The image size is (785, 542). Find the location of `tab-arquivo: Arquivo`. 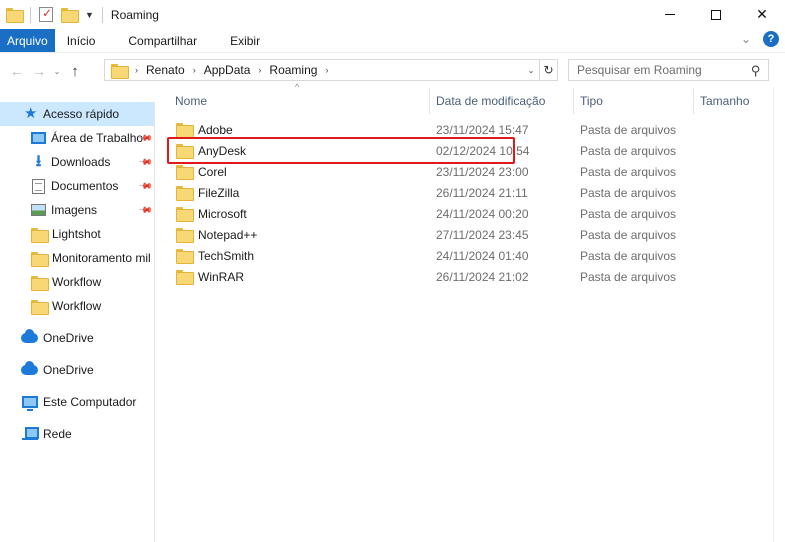

tab-arquivo: Arquivo is located at coordinates (27, 40).